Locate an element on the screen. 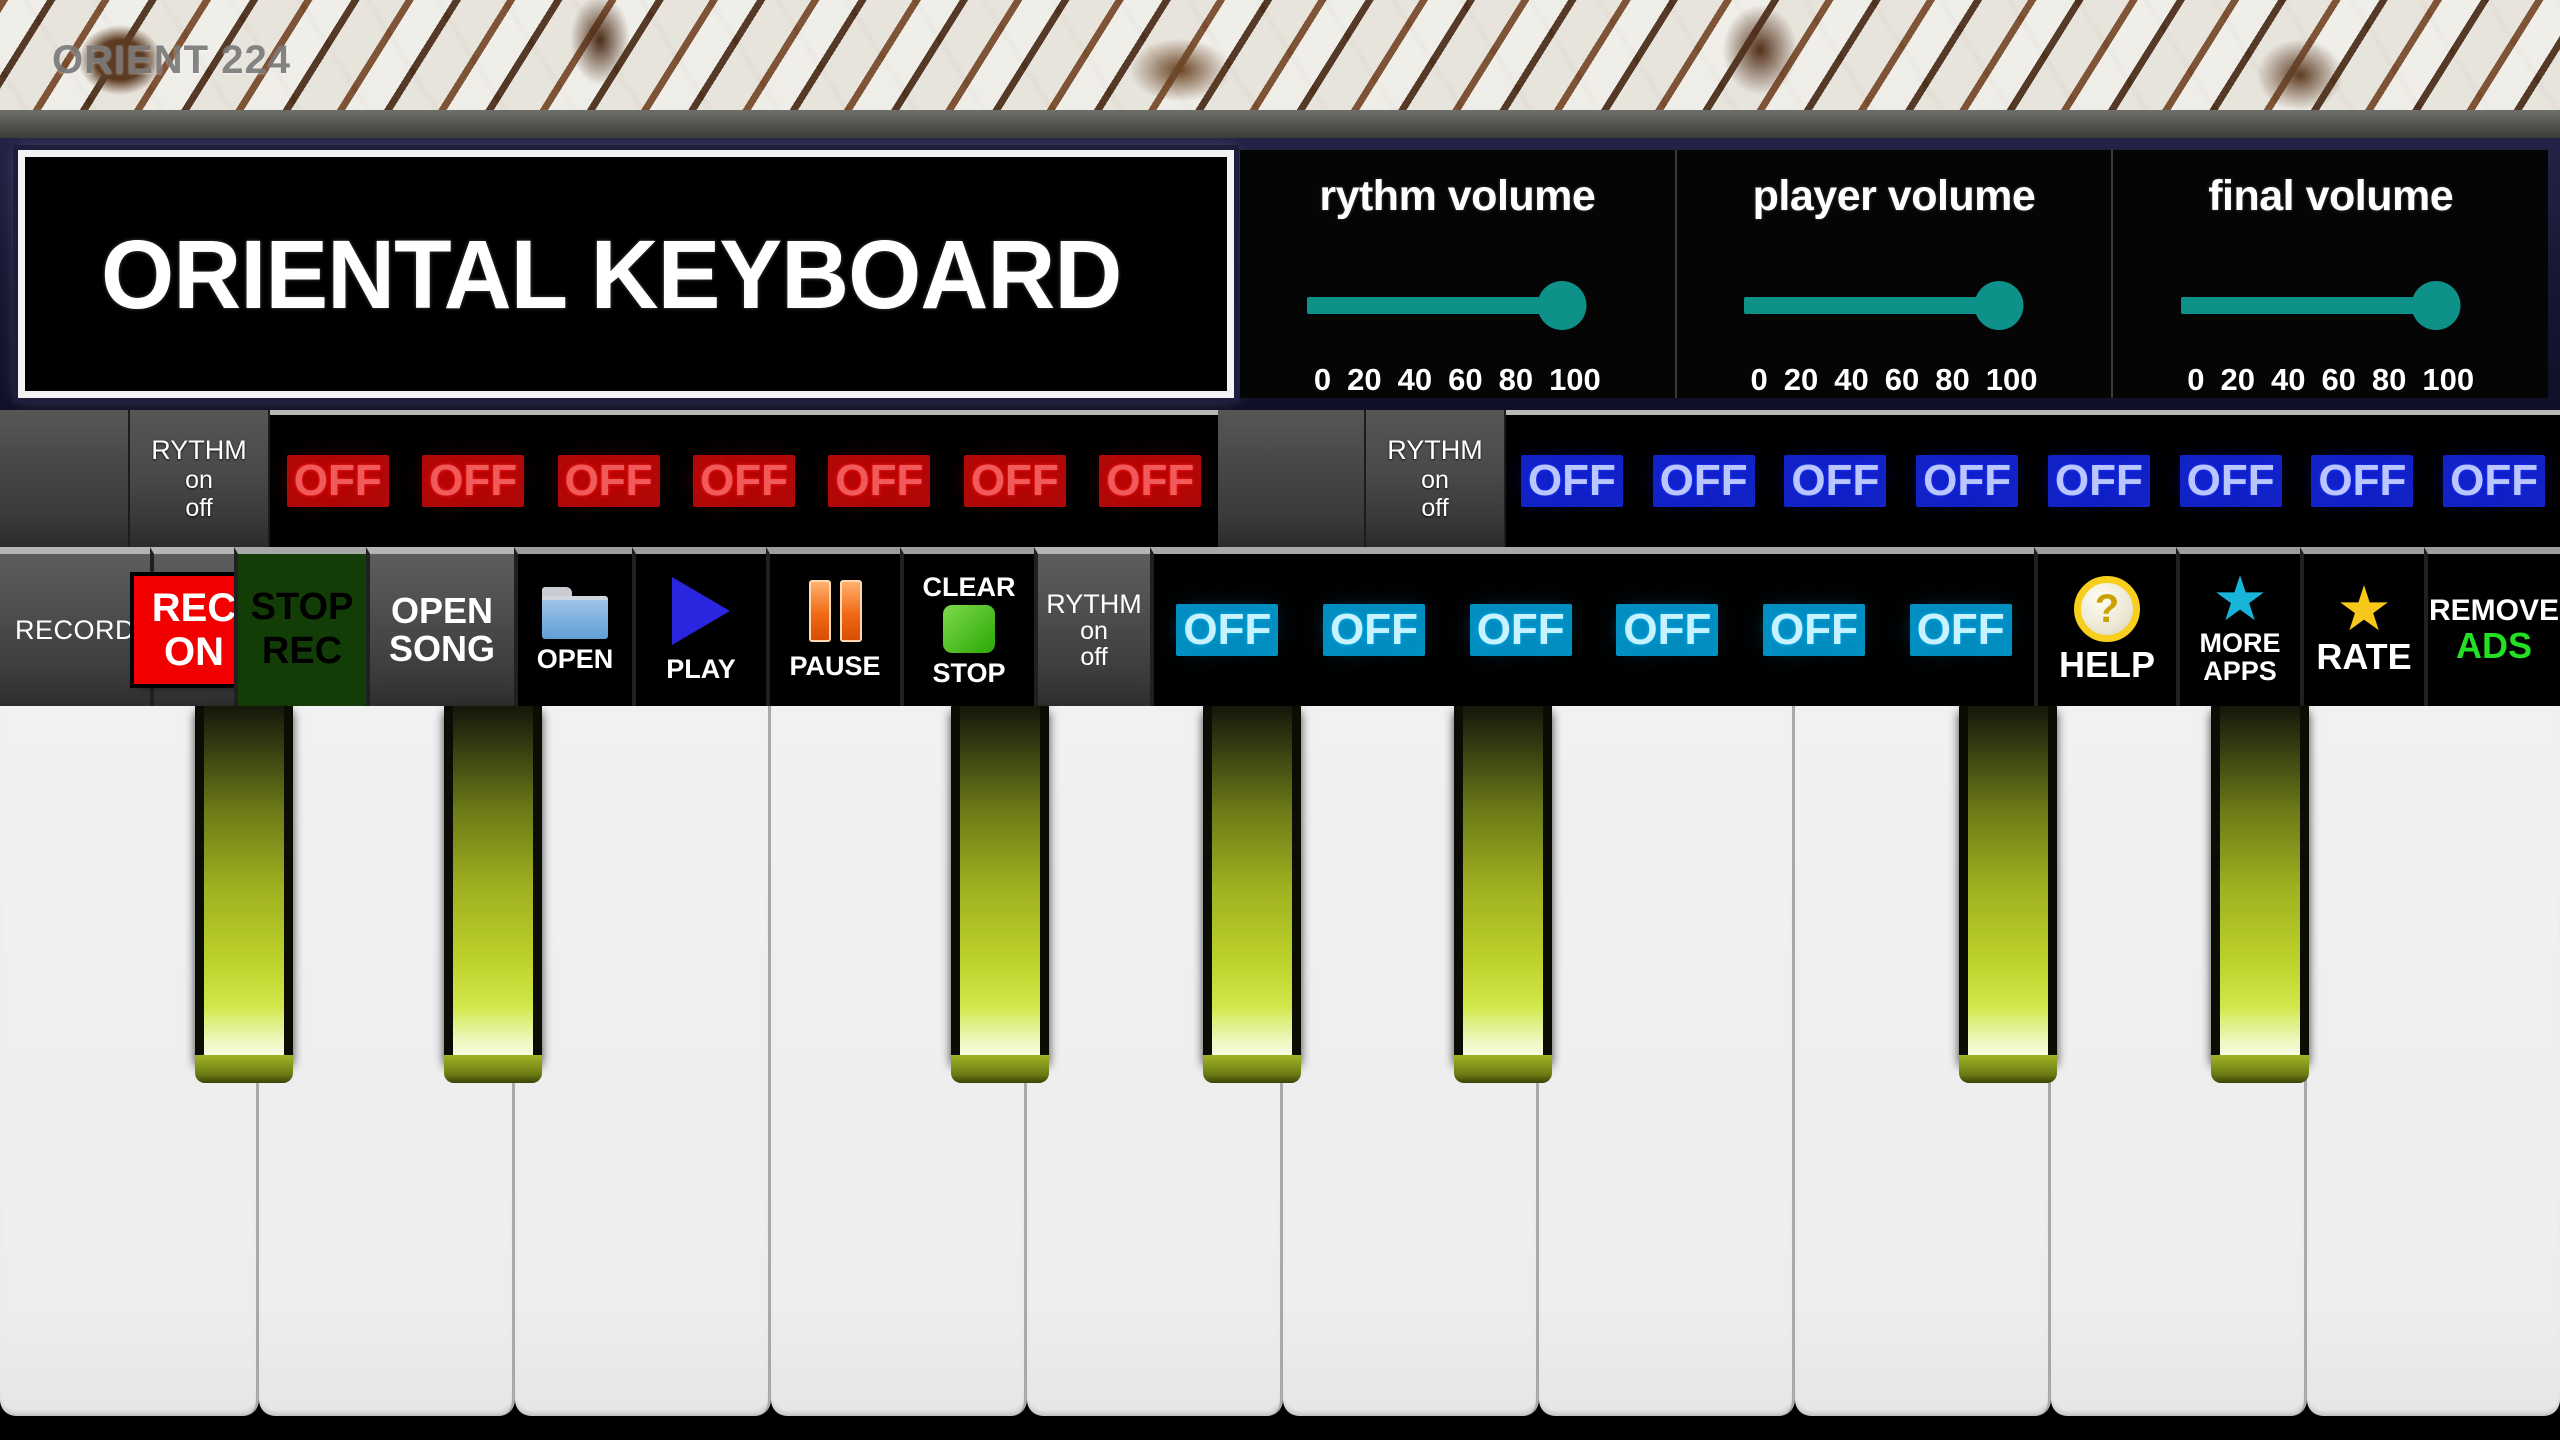  remove-ads-line1: REMOVE is located at coordinates (2494, 611).